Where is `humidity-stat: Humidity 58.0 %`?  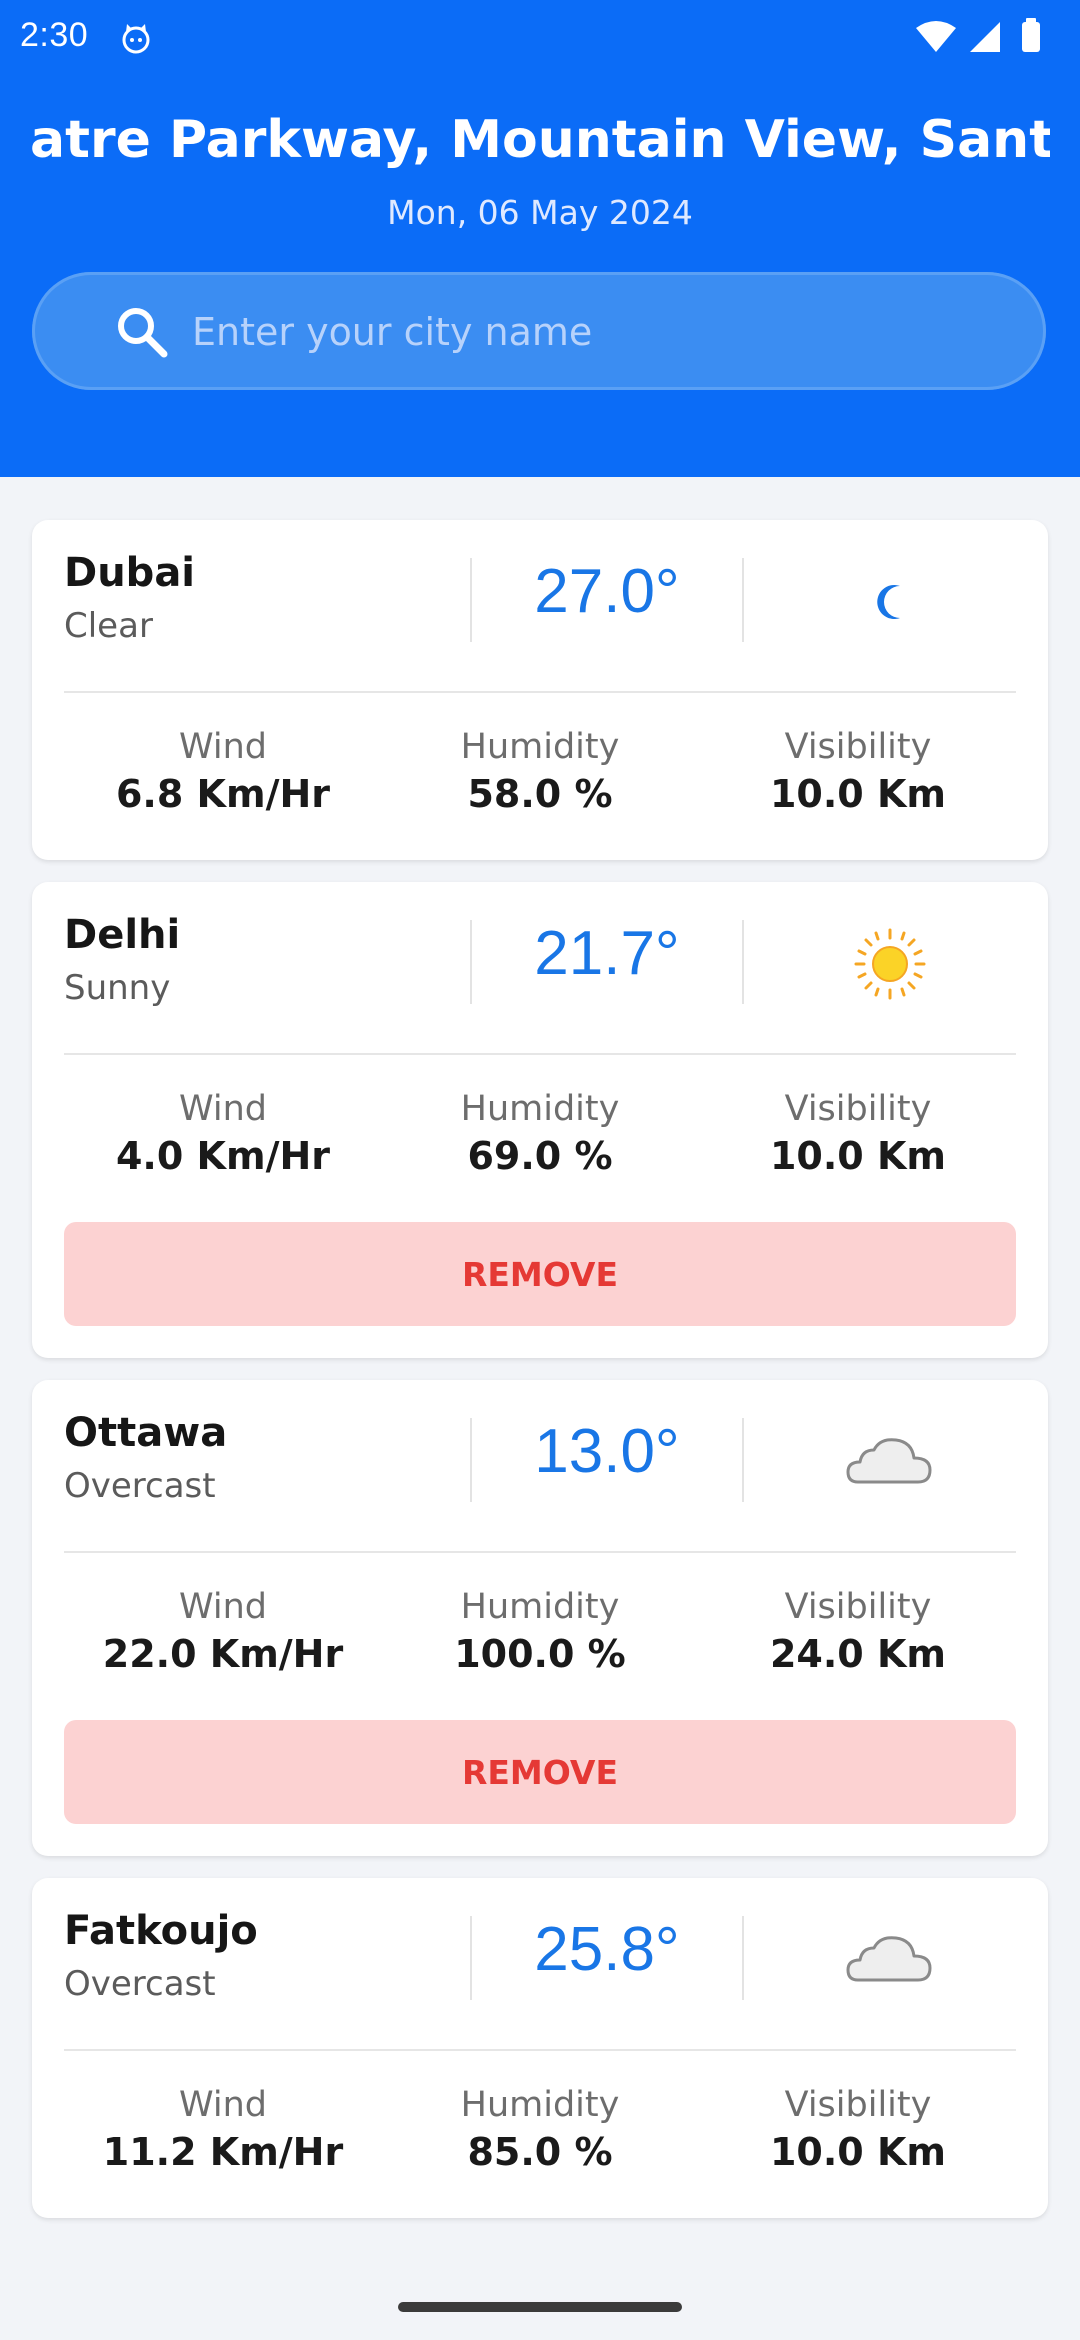 humidity-stat: Humidity 58.0 % is located at coordinates (540, 773).